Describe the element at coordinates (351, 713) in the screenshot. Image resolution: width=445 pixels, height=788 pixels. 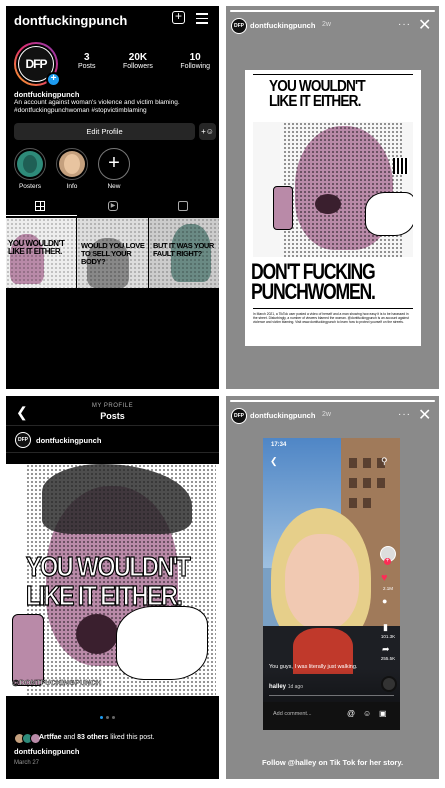
I see `tiktok-mention-icon: @` at that location.